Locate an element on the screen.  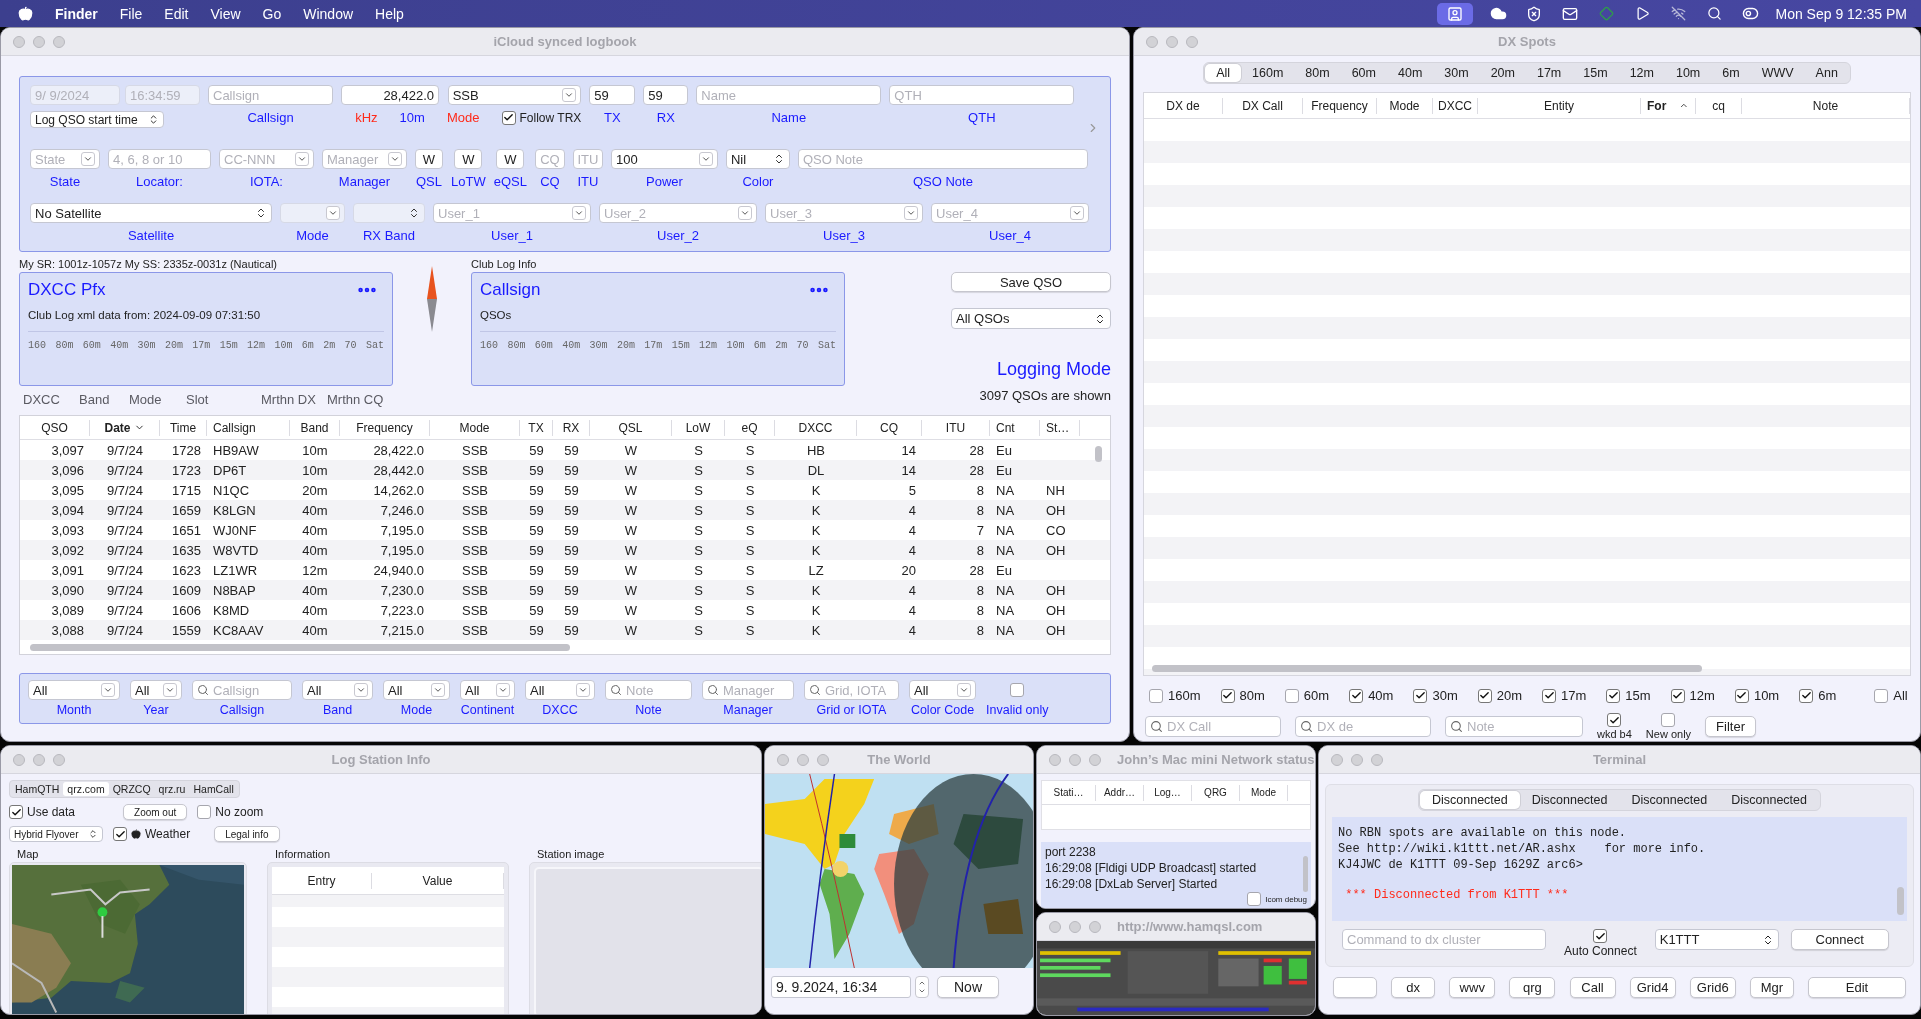
command-button: Grid6 is located at coordinates (1712, 987).